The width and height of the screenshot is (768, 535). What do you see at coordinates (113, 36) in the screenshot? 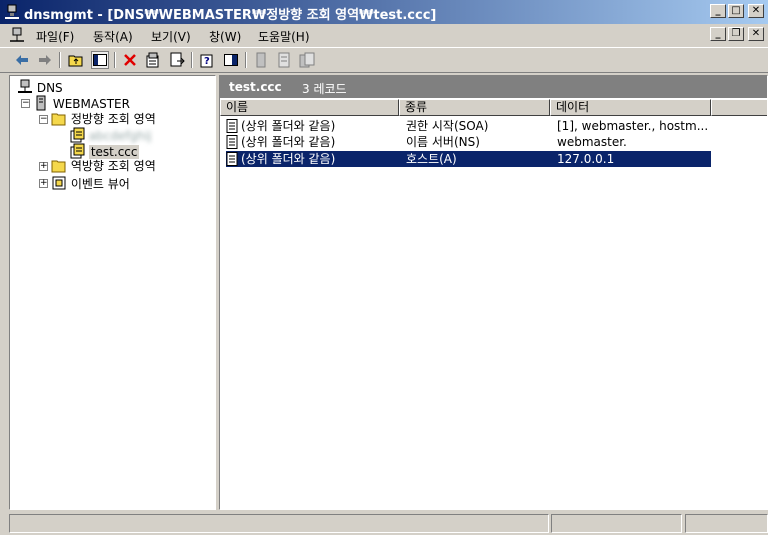
I see `menu-action: 동작(A)` at bounding box center [113, 36].